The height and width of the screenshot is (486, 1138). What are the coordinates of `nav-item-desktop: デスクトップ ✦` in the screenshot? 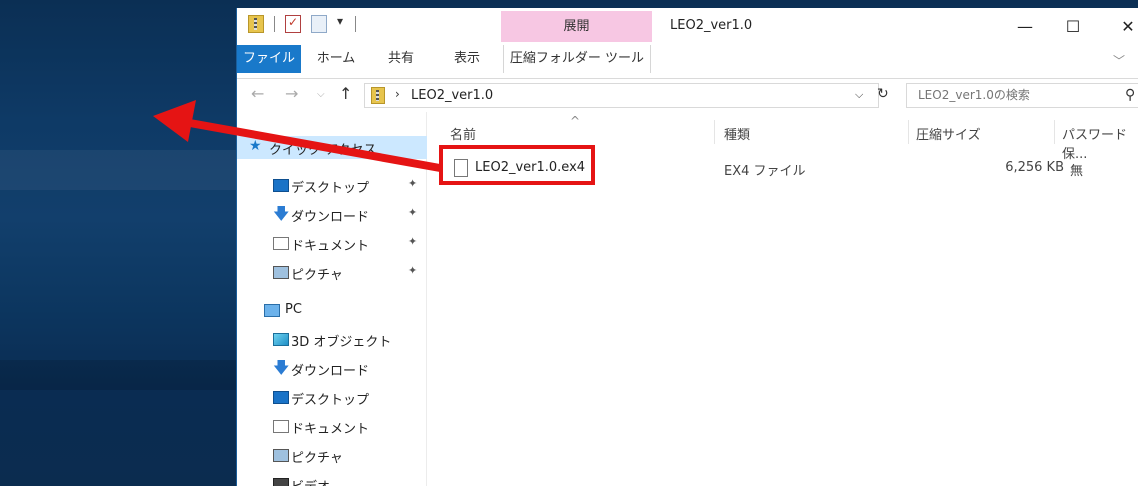 It's located at (332, 185).